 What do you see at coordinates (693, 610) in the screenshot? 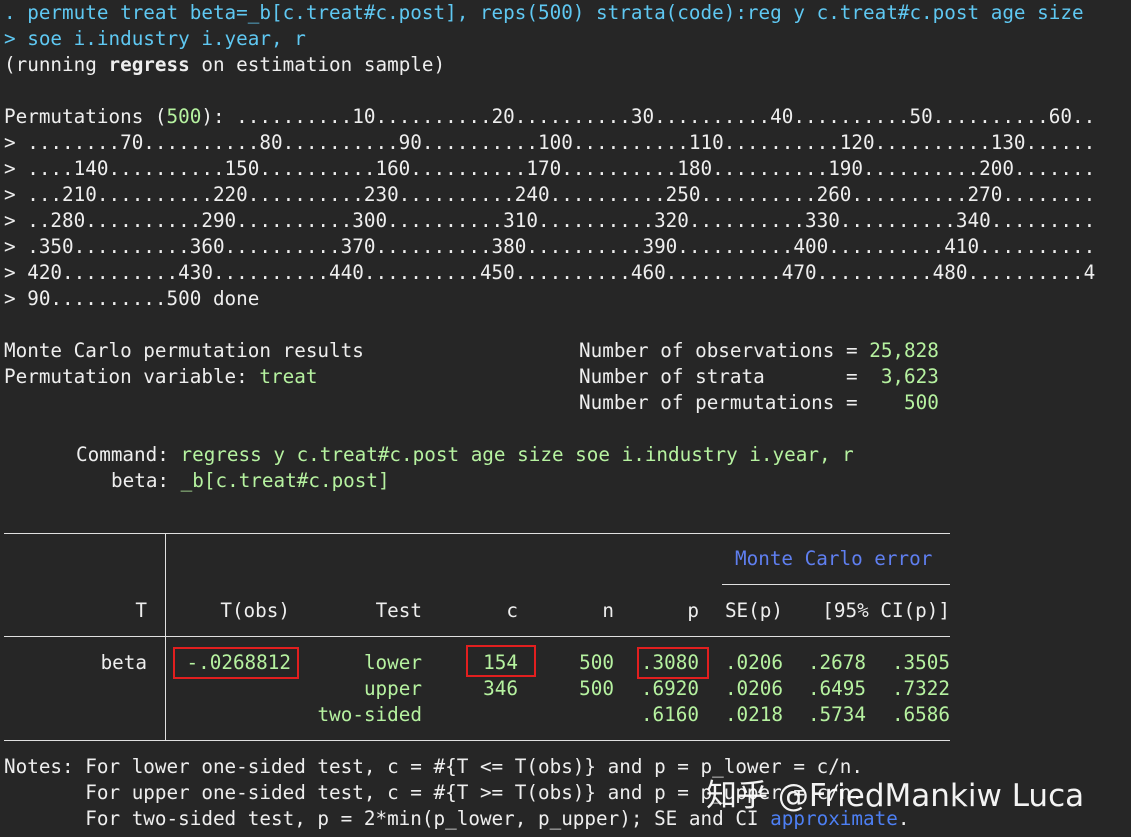
I see `col-header-p: p` at bounding box center [693, 610].